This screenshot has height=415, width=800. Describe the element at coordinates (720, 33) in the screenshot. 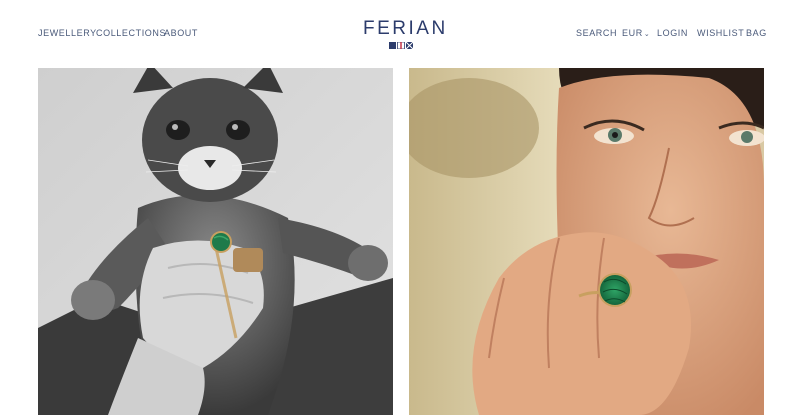

I see `nav-wishlist: WISHLIST` at that location.